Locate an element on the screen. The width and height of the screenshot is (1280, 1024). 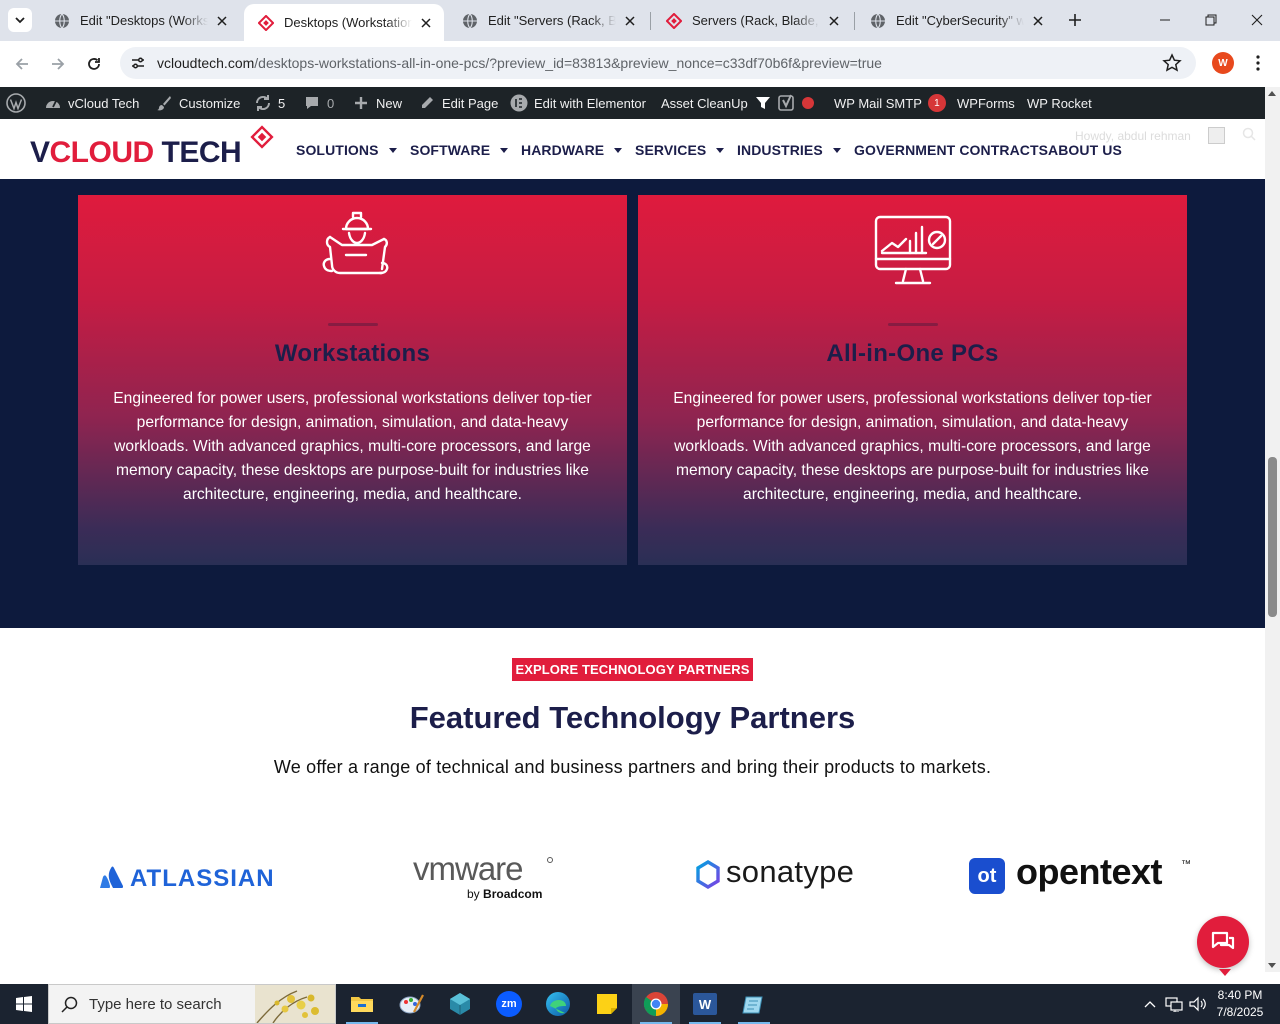
forward-button is located at coordinates (58, 64).